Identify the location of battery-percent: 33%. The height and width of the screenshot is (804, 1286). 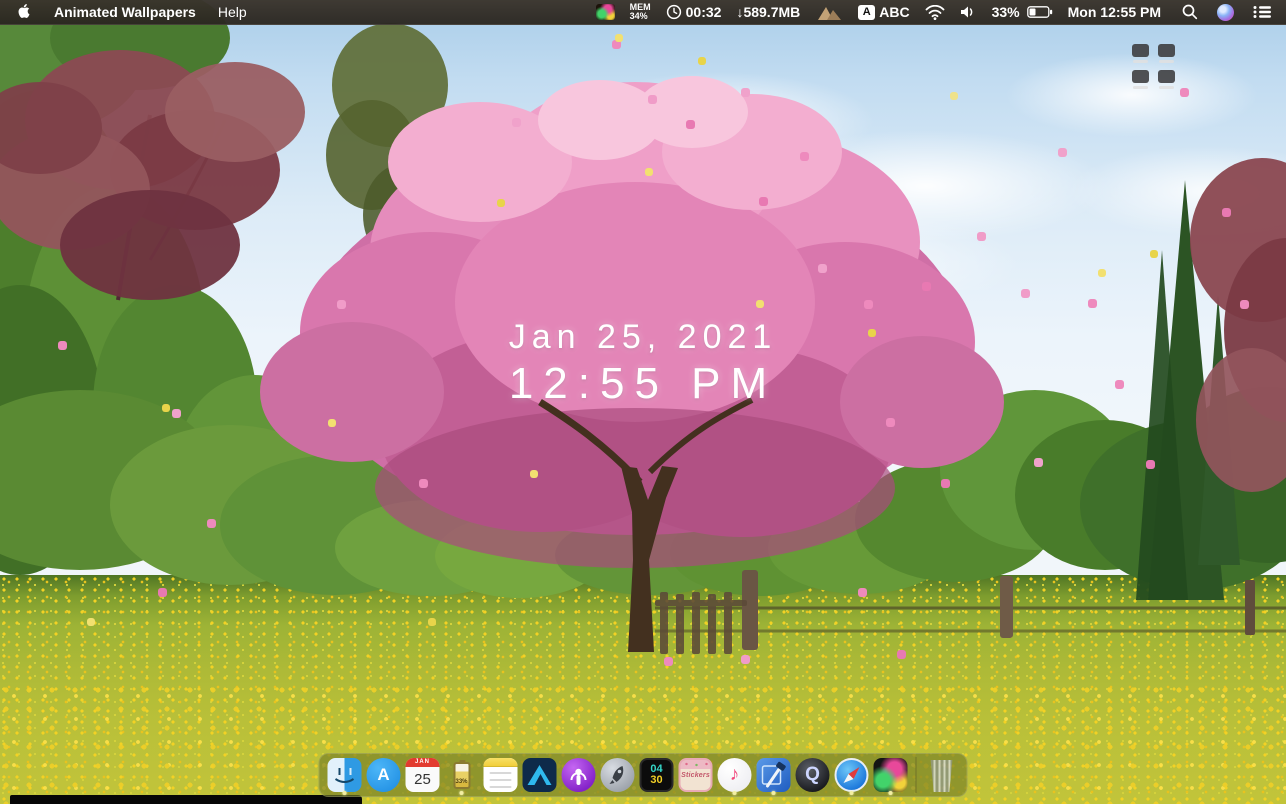
(1005, 12).